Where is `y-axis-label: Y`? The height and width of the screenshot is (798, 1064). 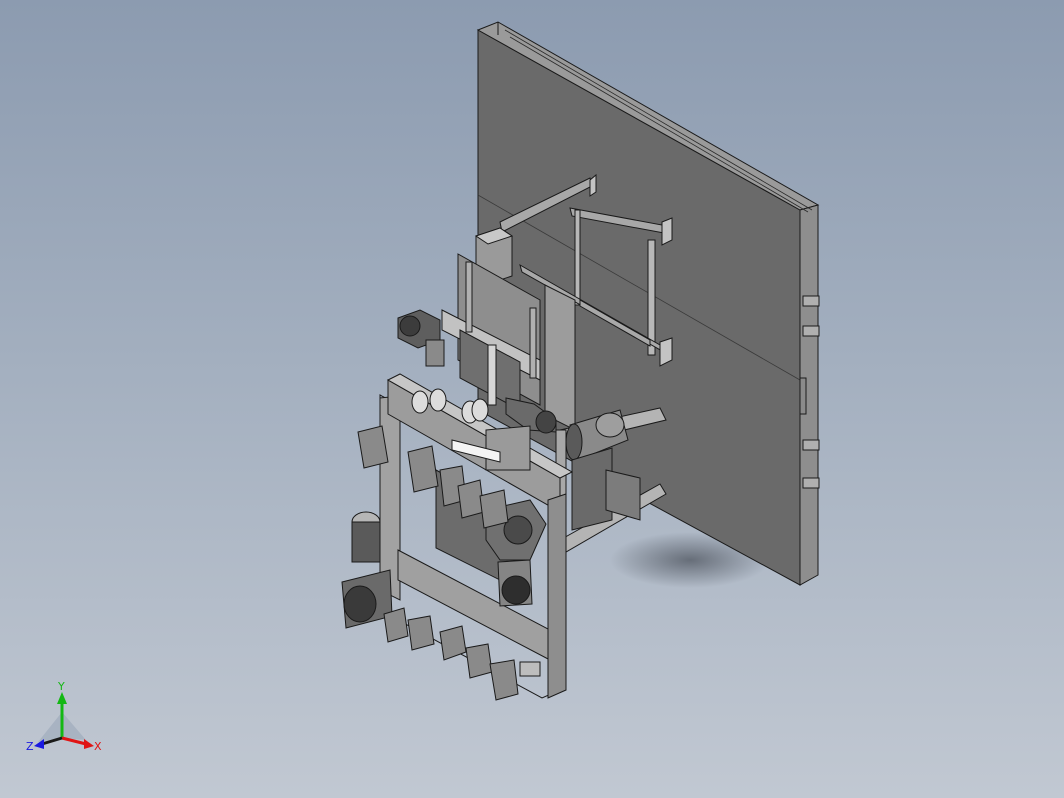 y-axis-label: Y is located at coordinates (61, 687).